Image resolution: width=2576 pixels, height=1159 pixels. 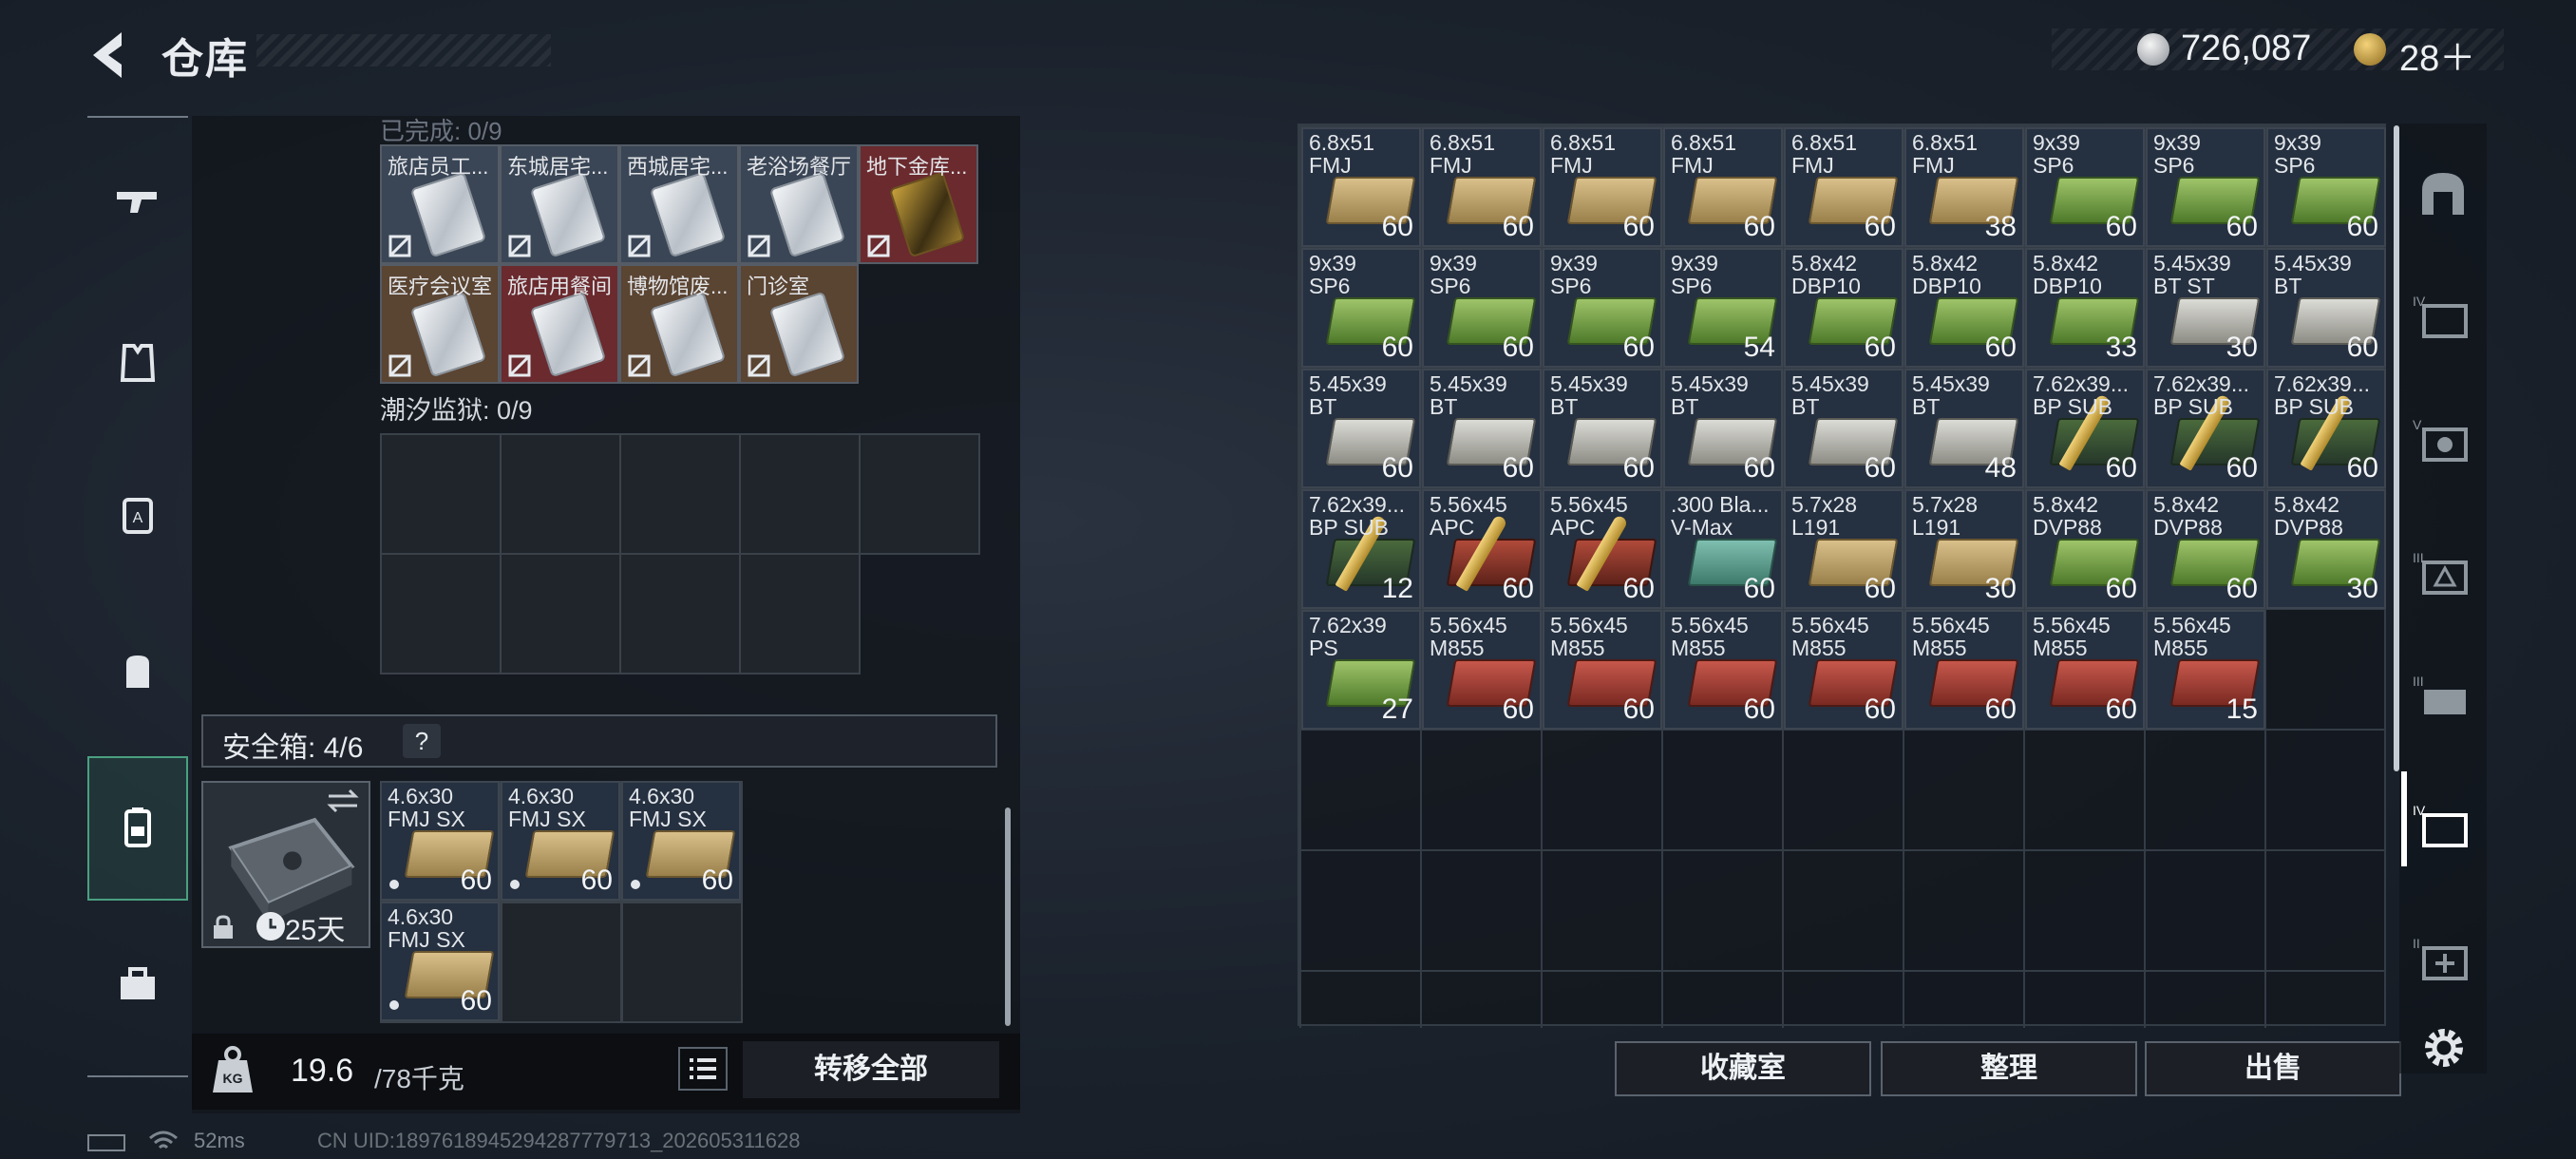 I want to click on nav-backpack, so click(x=137, y=670).